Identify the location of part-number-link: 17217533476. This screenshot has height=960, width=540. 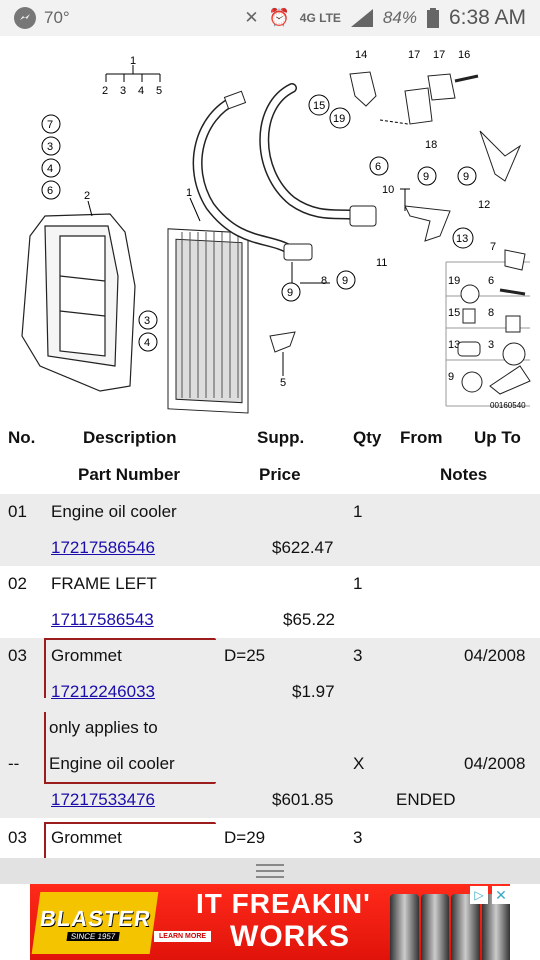
(103, 800).